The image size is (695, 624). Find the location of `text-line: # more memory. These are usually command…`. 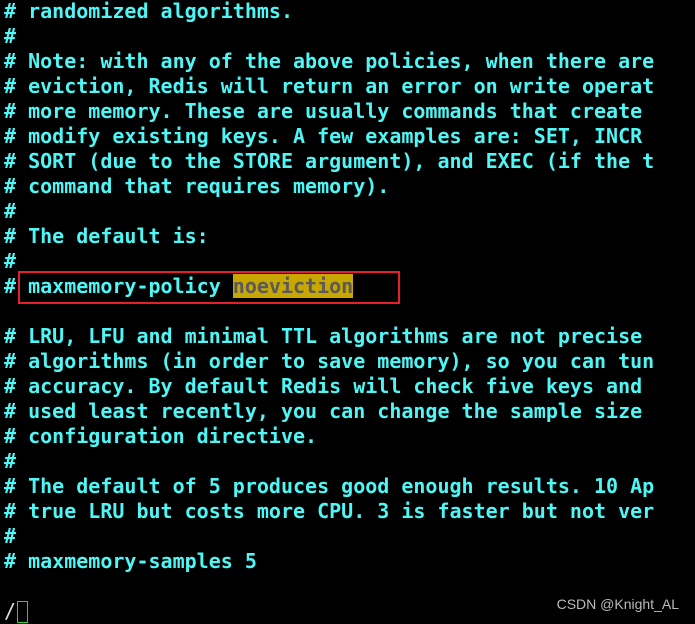

text-line: # more memory. These are usually command… is located at coordinates (323, 111).